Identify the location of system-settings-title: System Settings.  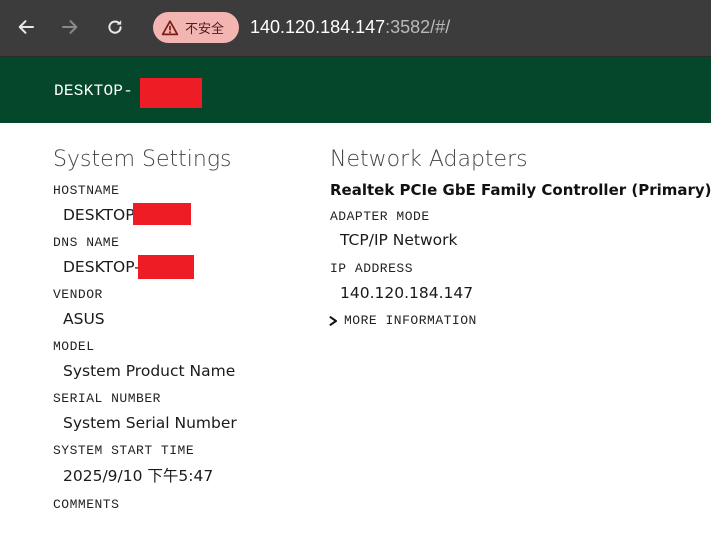
(142, 159).